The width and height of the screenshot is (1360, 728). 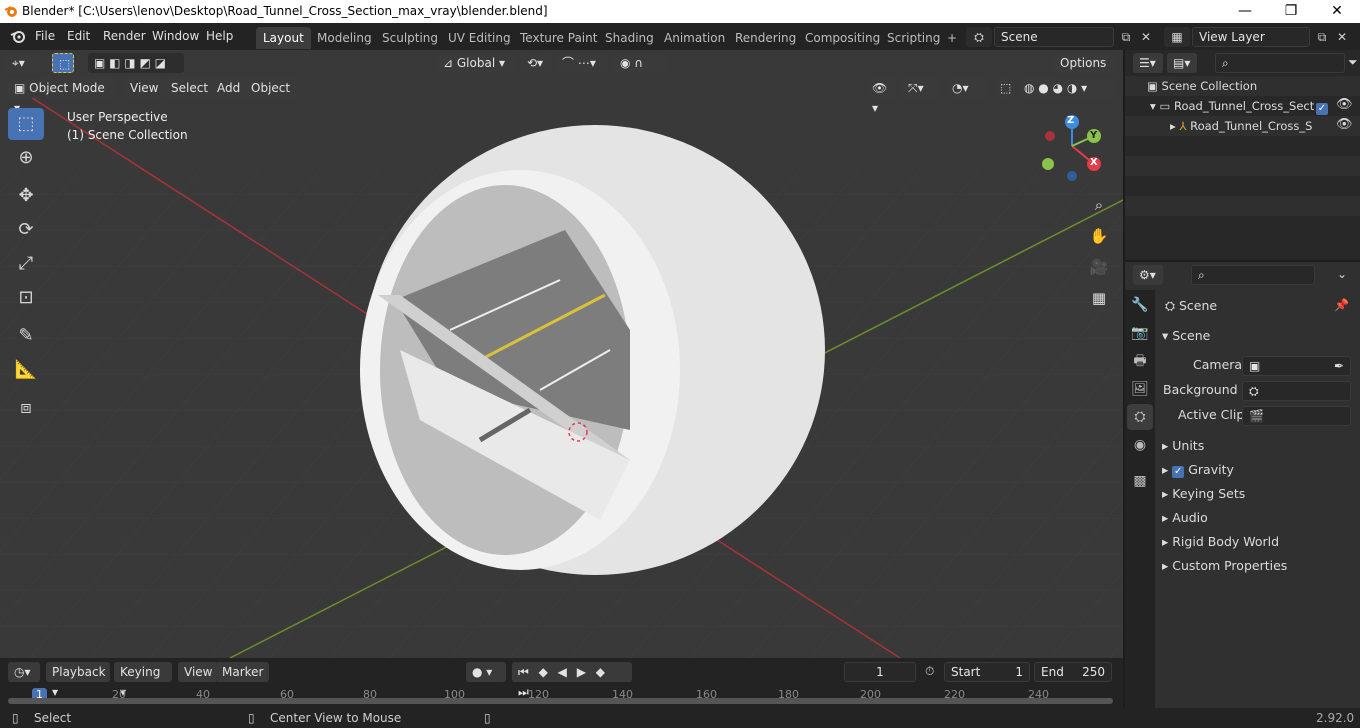 I want to click on tool-tab-icon: 🔧, so click(x=1140, y=305).